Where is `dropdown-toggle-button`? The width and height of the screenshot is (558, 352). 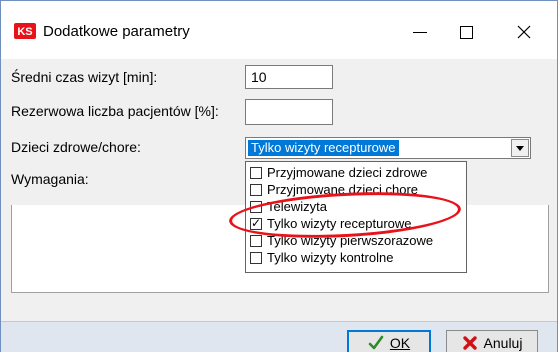
dropdown-toggle-button is located at coordinates (520, 148).